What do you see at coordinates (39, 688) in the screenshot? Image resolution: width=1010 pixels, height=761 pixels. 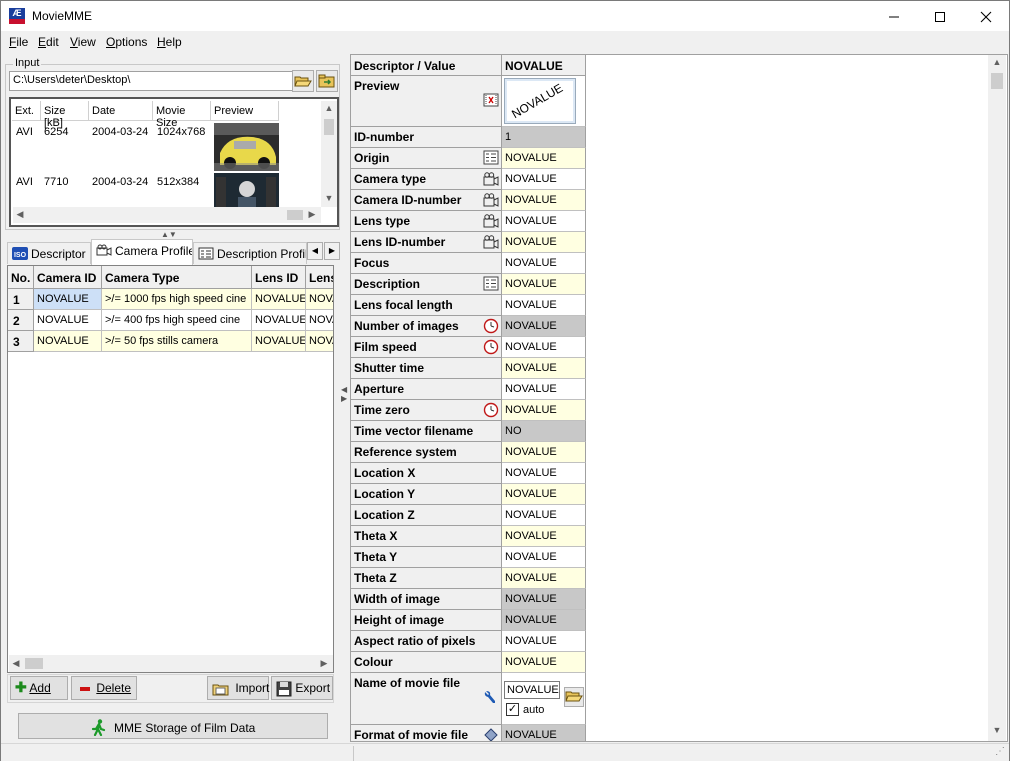 I see `add-button: ✚ Add` at bounding box center [39, 688].